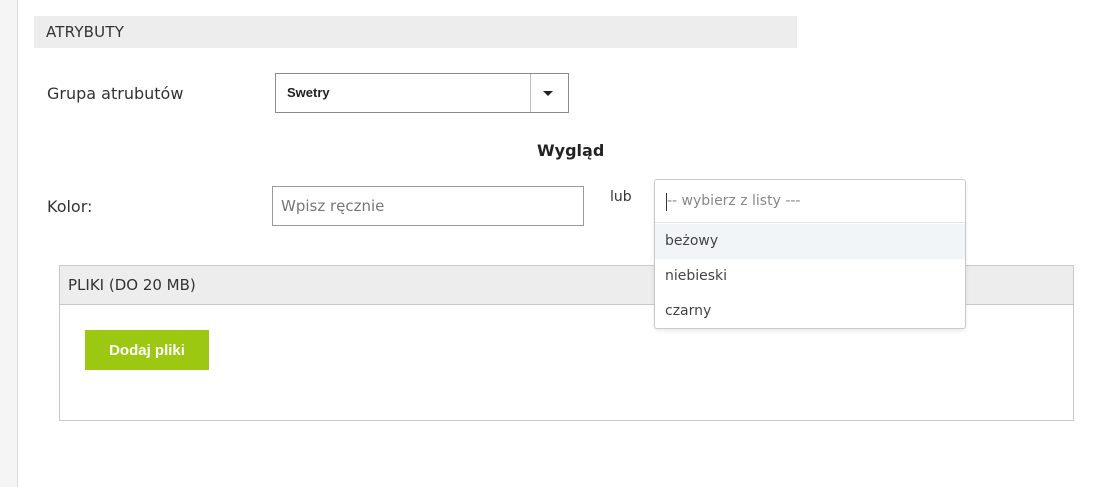 This screenshot has height=487, width=1103. What do you see at coordinates (621, 197) in the screenshot?
I see `or-label: lub` at bounding box center [621, 197].